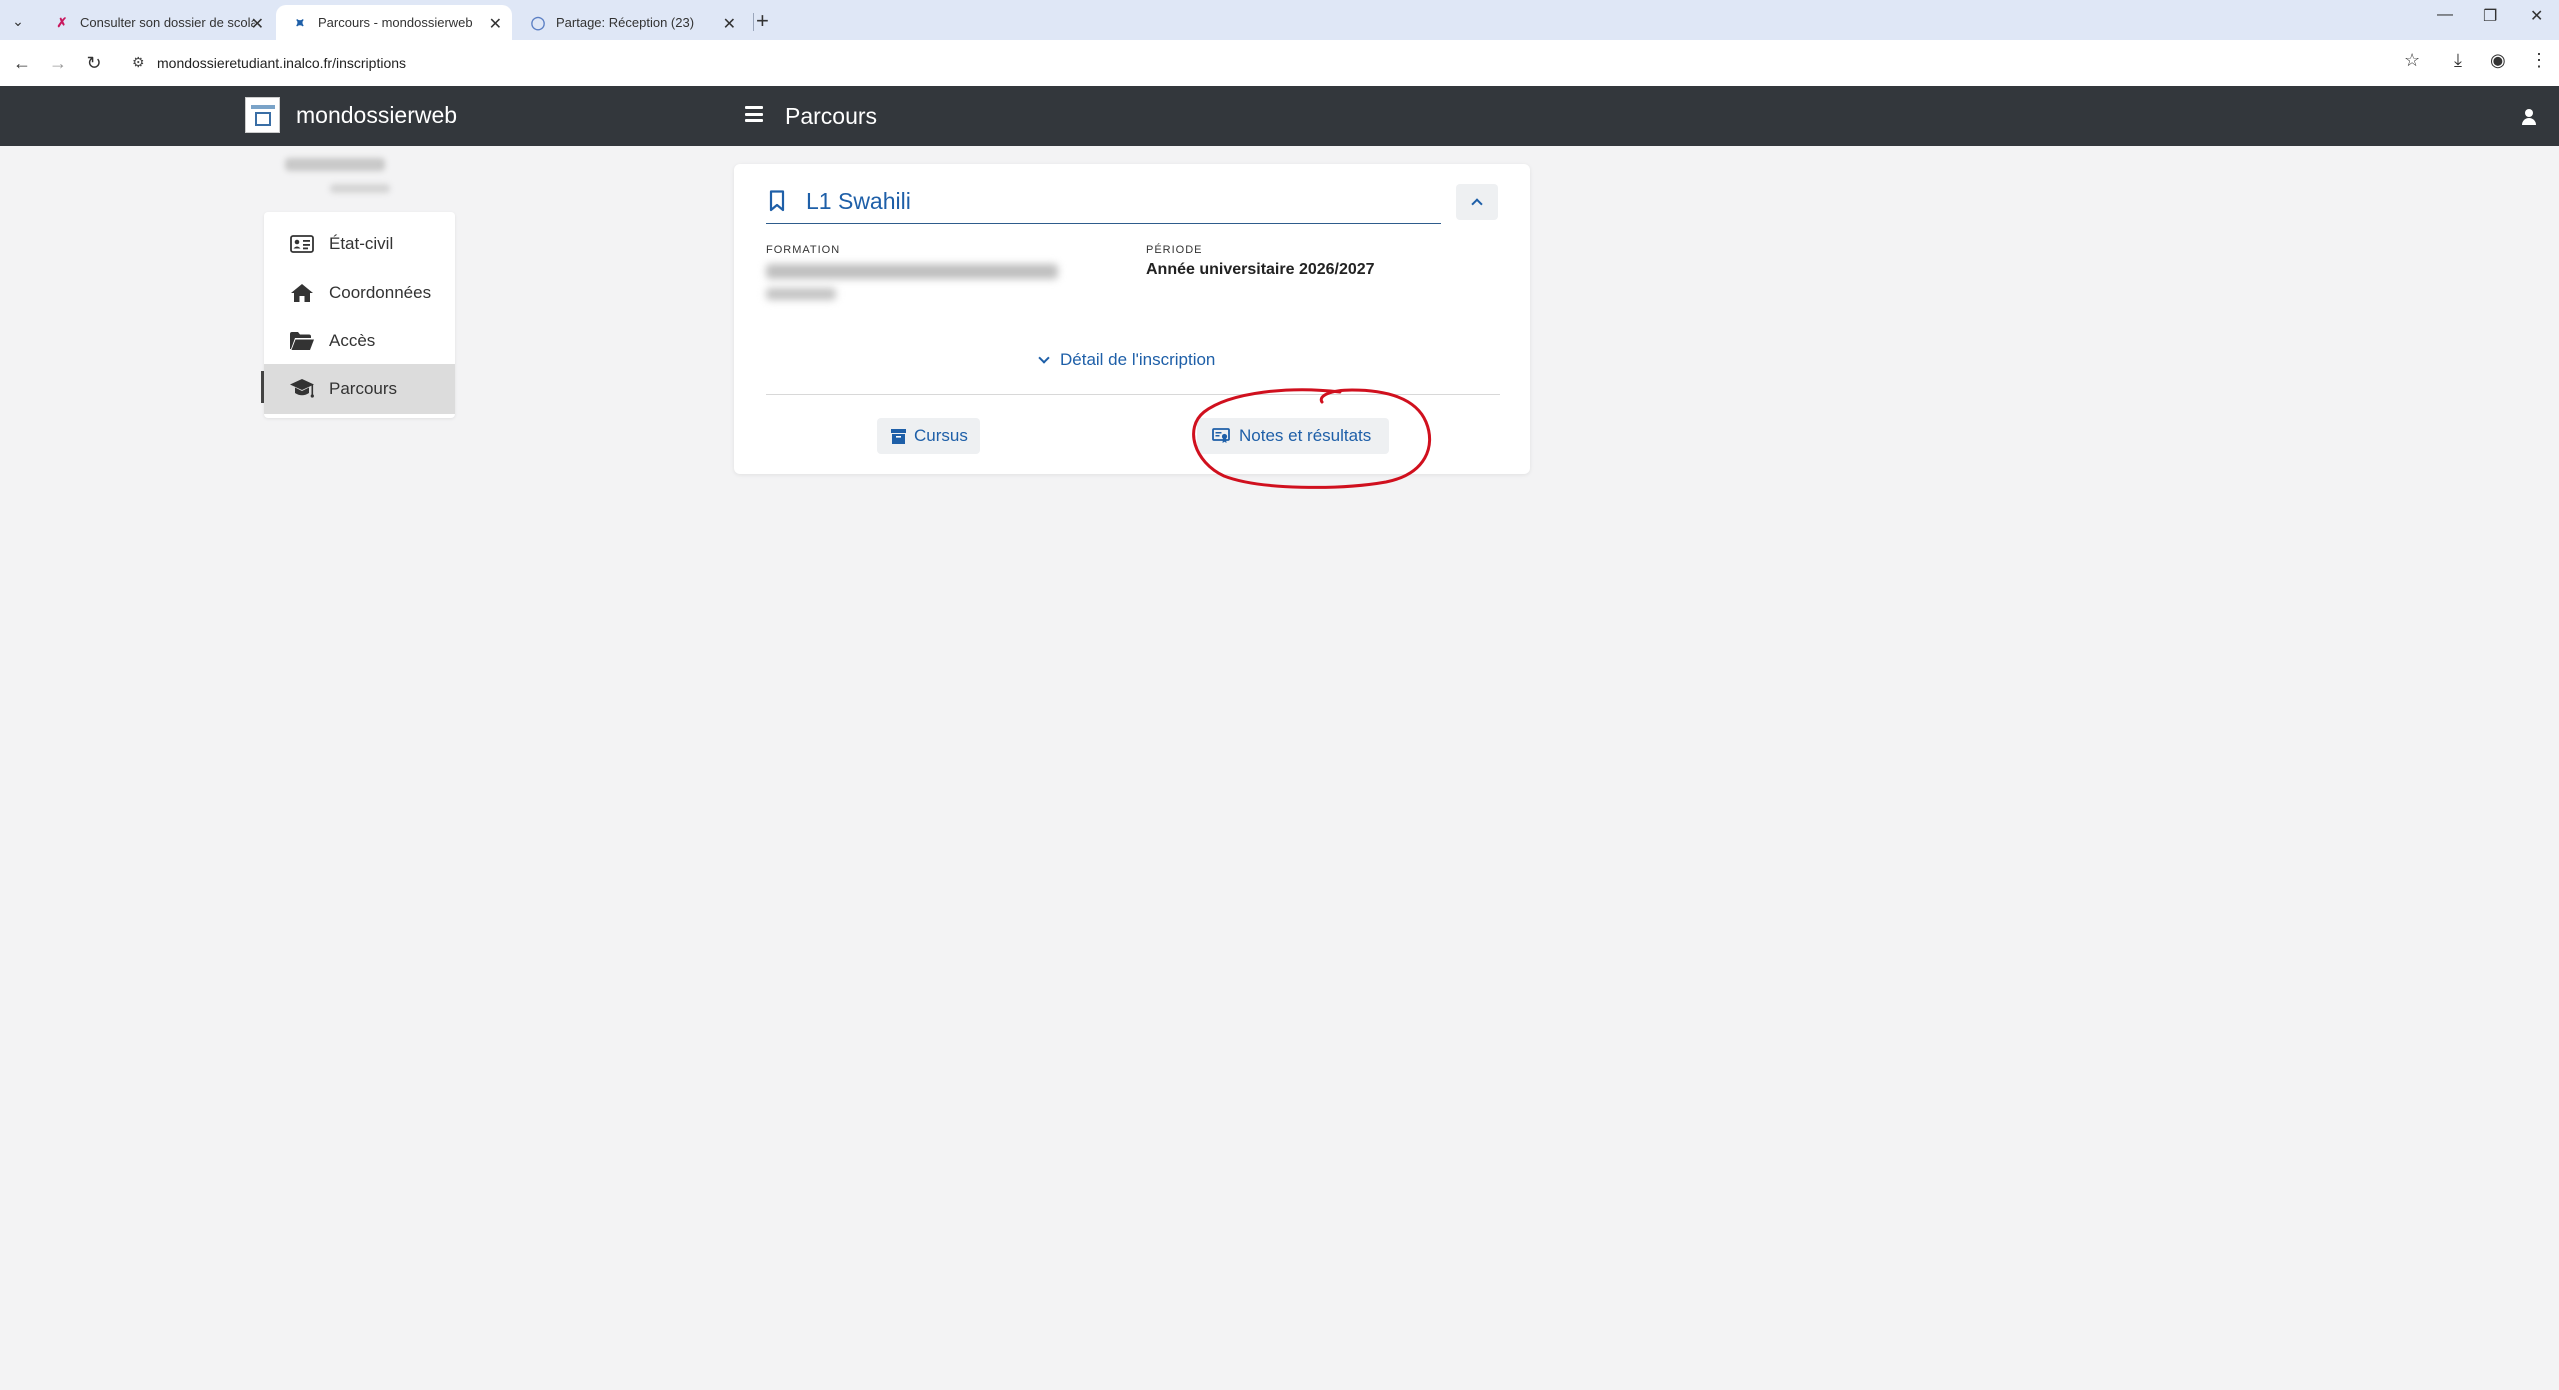  I want to click on sidebar-item-coordonnees: Coordonnées, so click(359, 293).